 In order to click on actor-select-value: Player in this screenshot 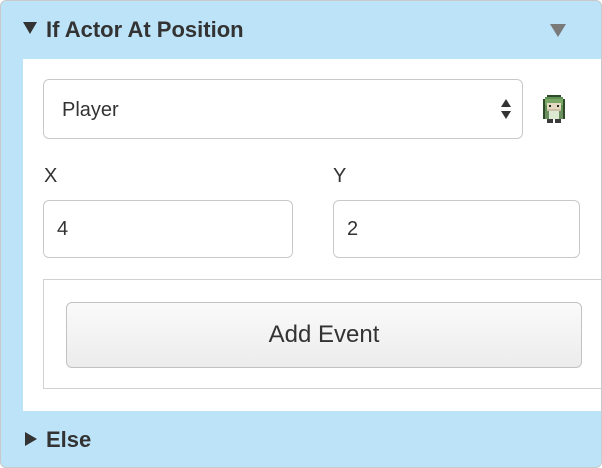, I will do `click(90, 110)`.